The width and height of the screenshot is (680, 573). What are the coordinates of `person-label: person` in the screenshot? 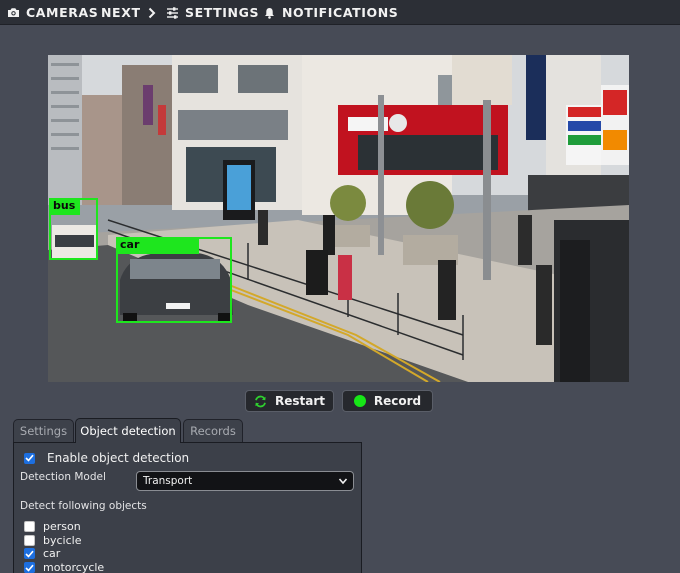 It's located at (62, 526).